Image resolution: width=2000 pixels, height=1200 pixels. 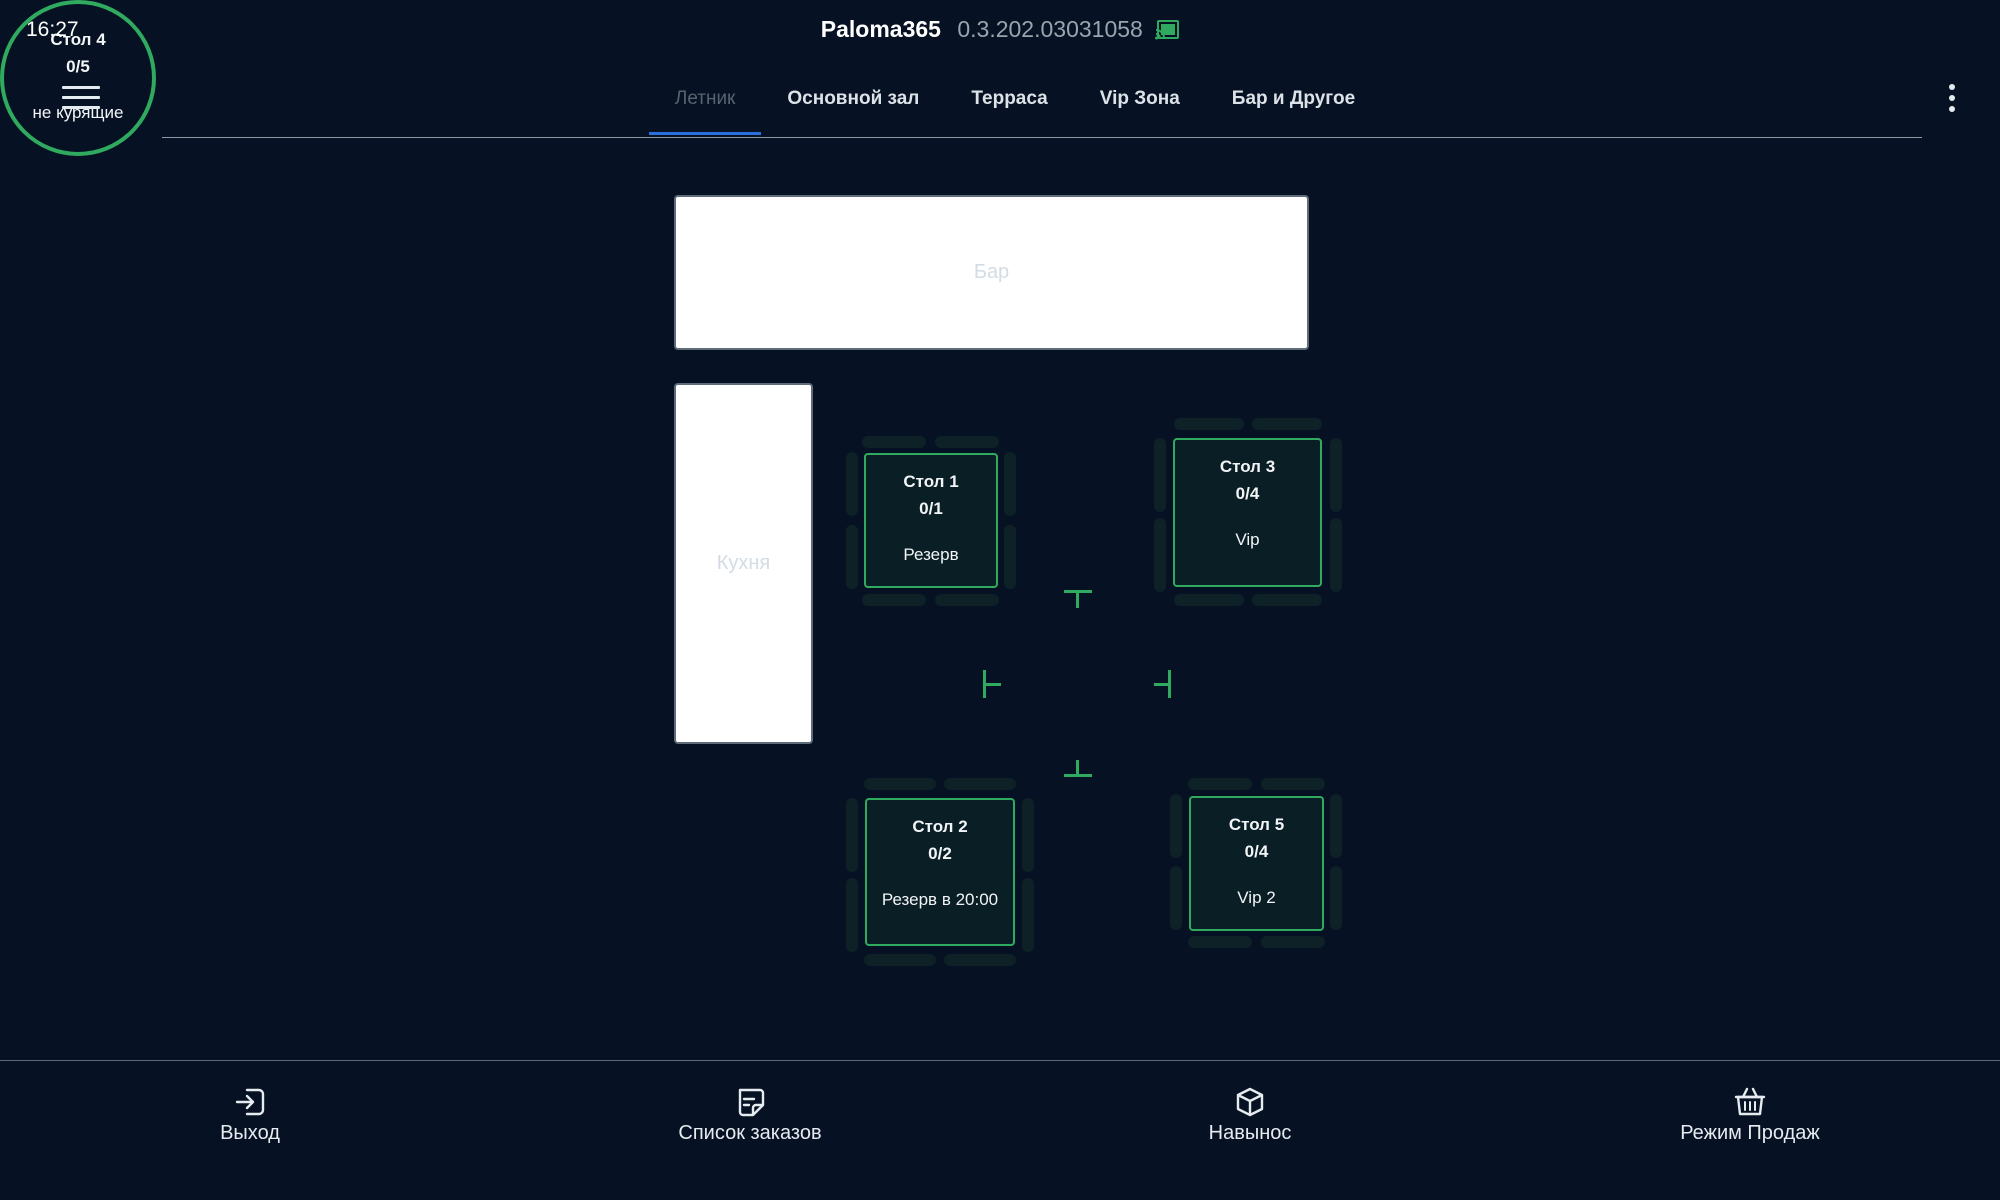 I want to click on zone-bar-label: Бар, so click(x=991, y=272).